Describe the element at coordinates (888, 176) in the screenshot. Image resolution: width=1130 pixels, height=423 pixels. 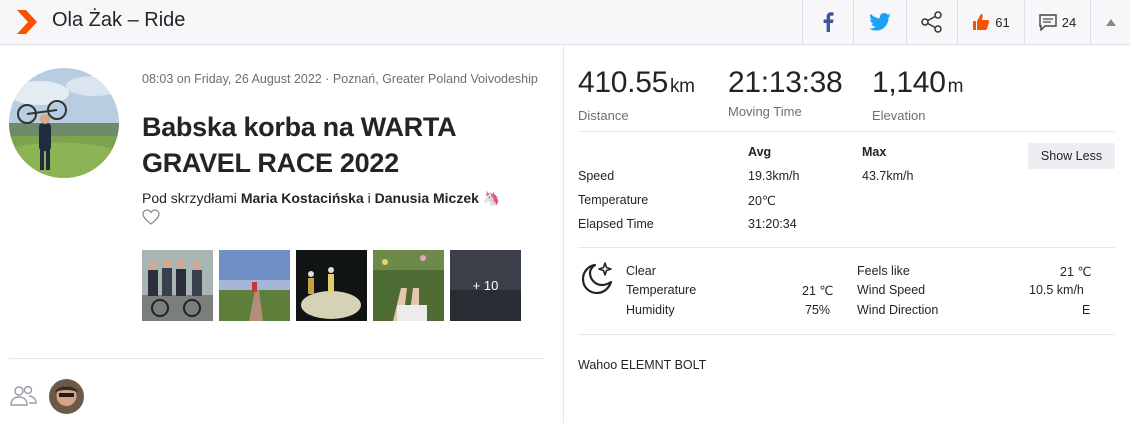
I see `speed-max: 43.7km/h` at that location.